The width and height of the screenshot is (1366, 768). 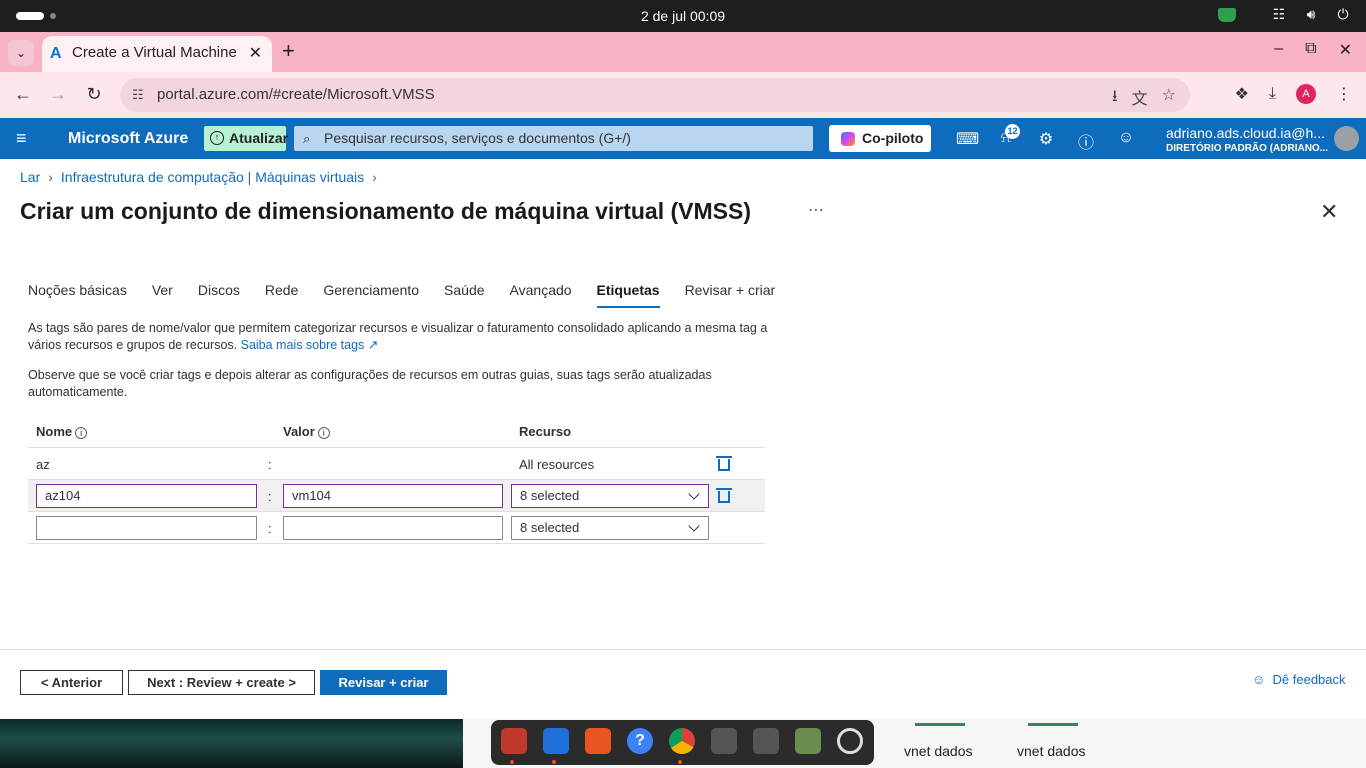 What do you see at coordinates (146, 528) in the screenshot?
I see `tag-name-input` at bounding box center [146, 528].